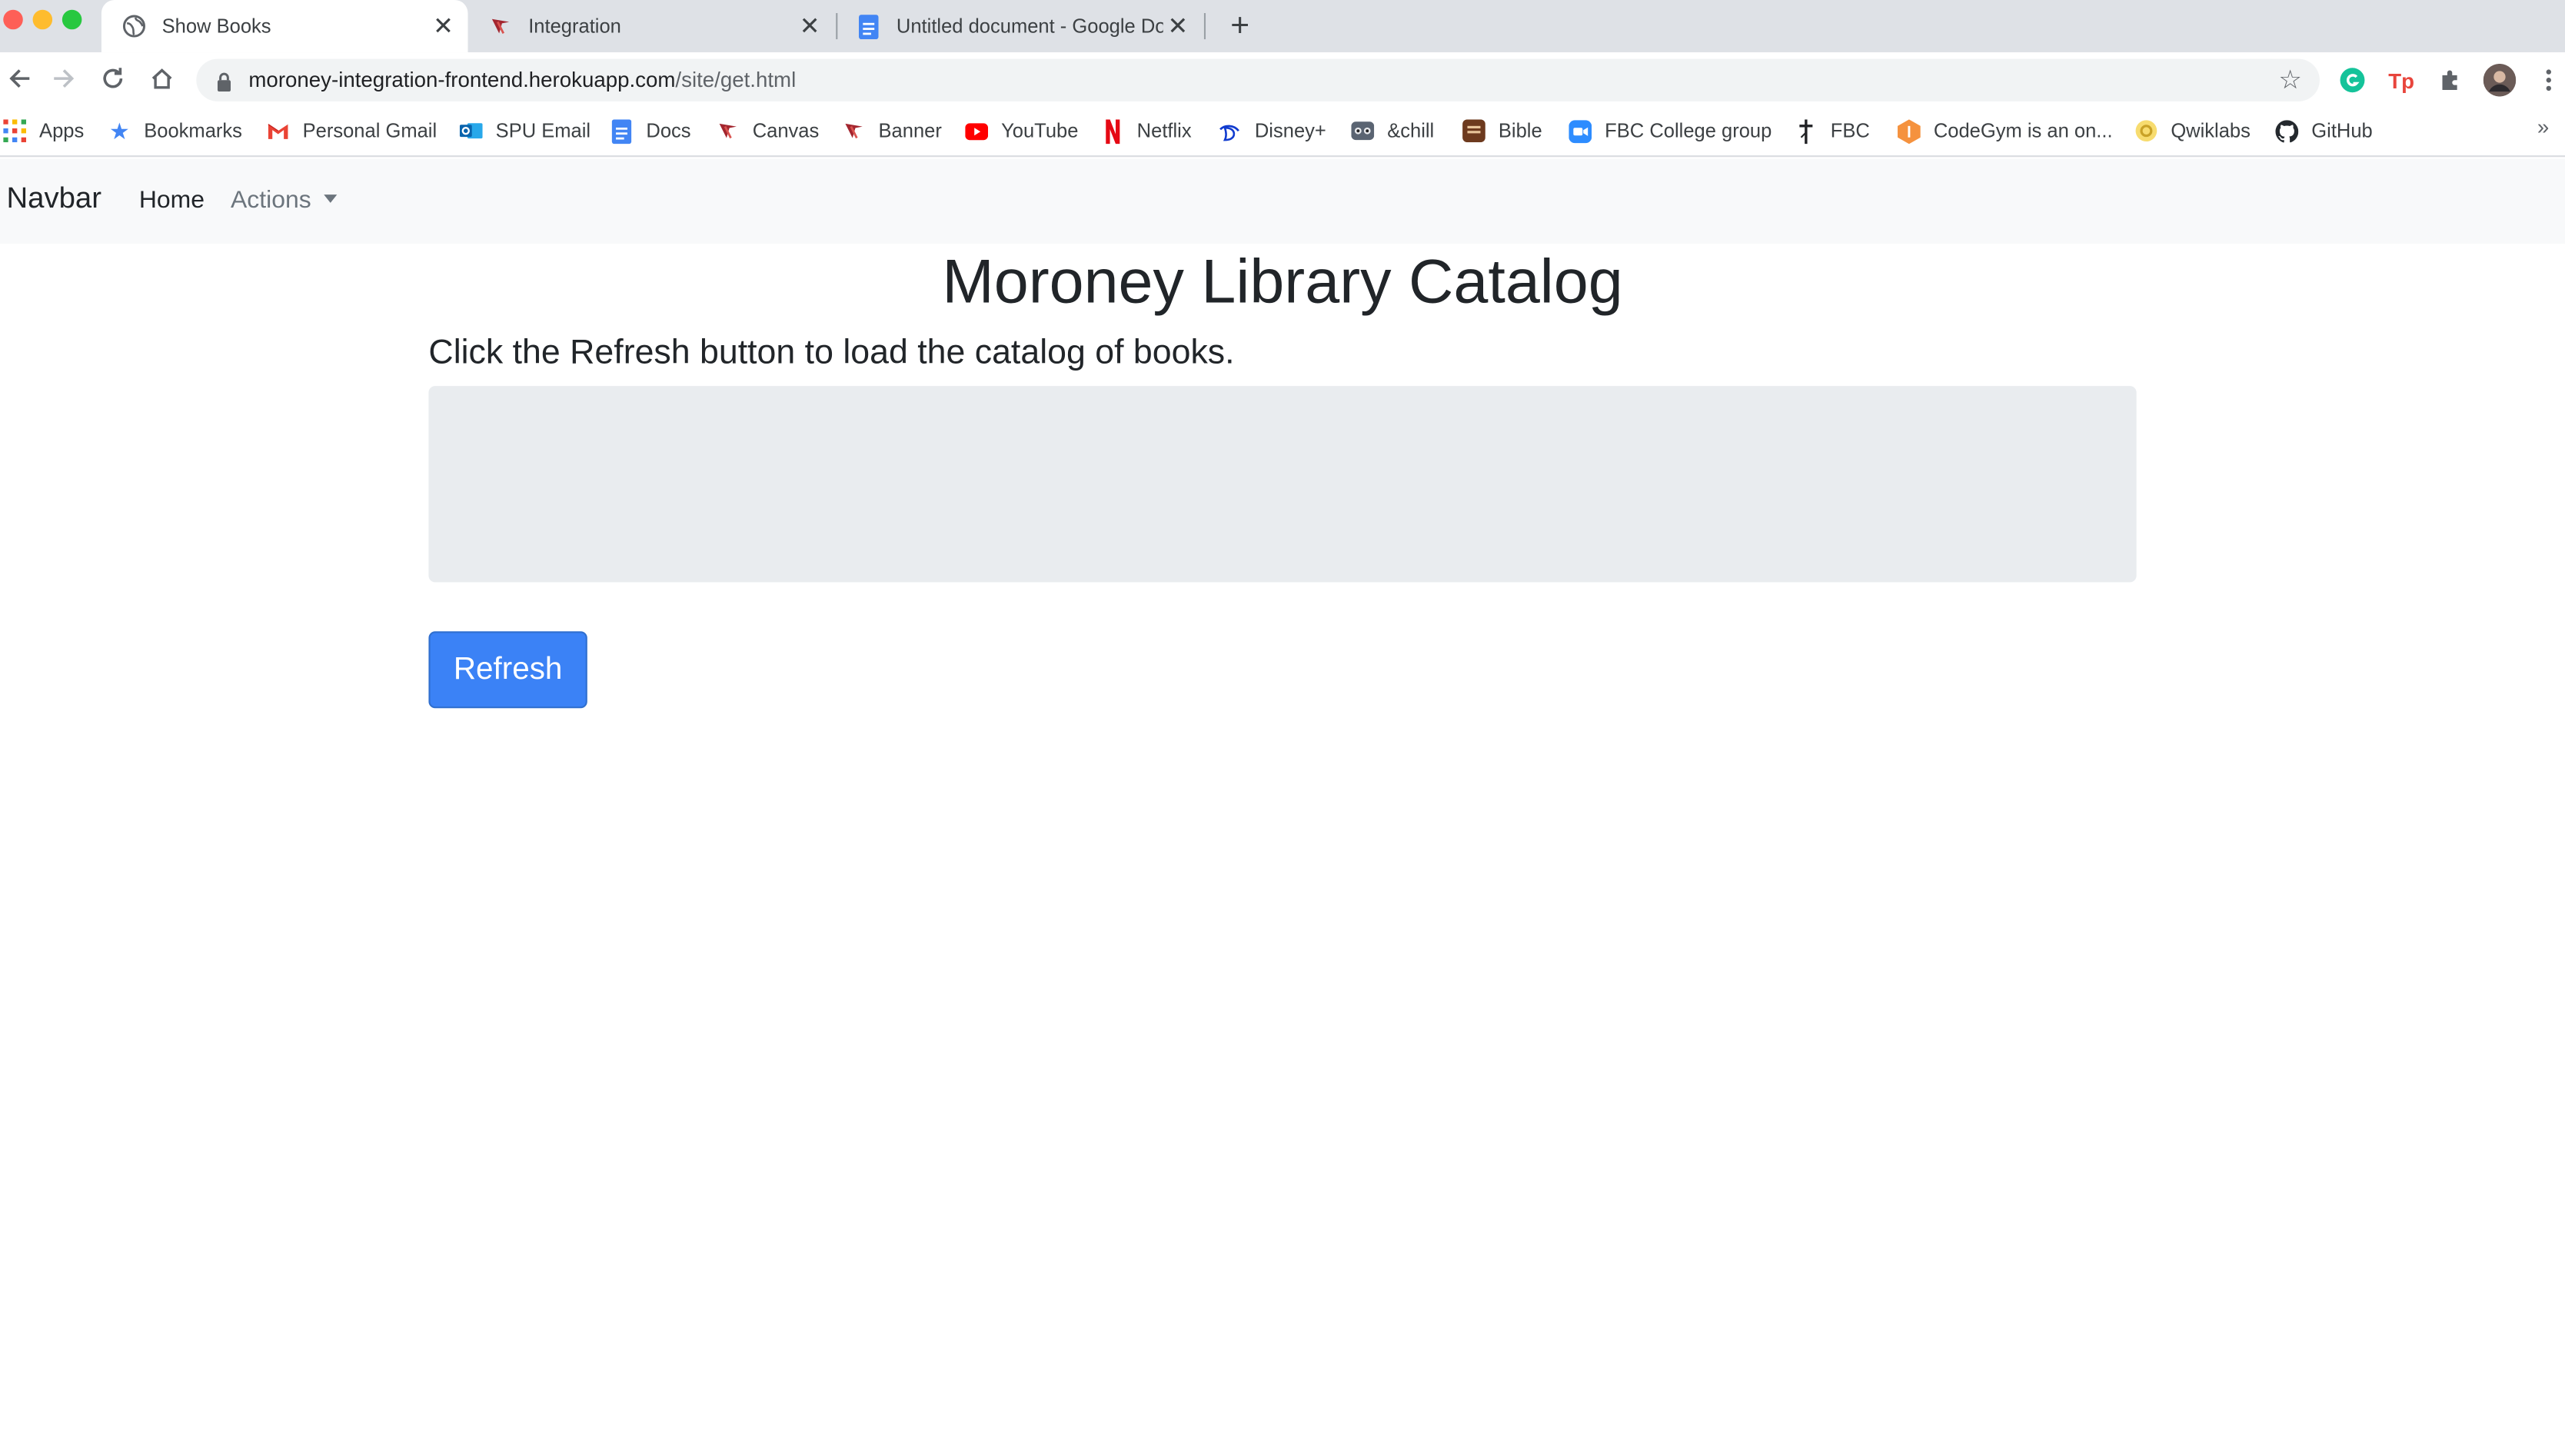 Image resolution: width=2565 pixels, height=1456 pixels. What do you see at coordinates (471, 130) in the screenshot?
I see `outlook-icon` at bounding box center [471, 130].